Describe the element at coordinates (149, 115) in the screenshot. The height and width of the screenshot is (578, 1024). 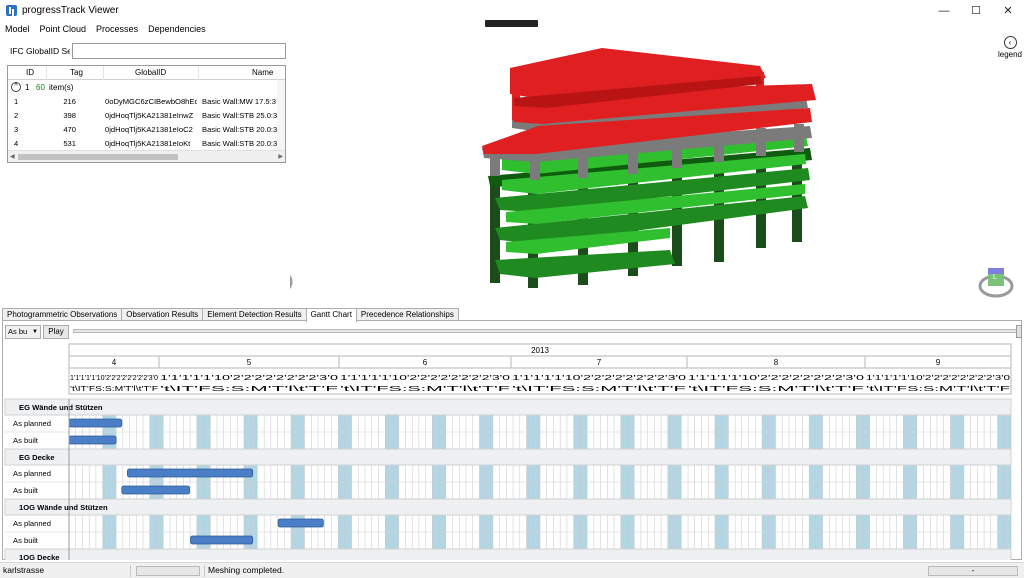
I see `cell-globalid: 0jdHoqTlj5KA21381eInwZ` at that location.